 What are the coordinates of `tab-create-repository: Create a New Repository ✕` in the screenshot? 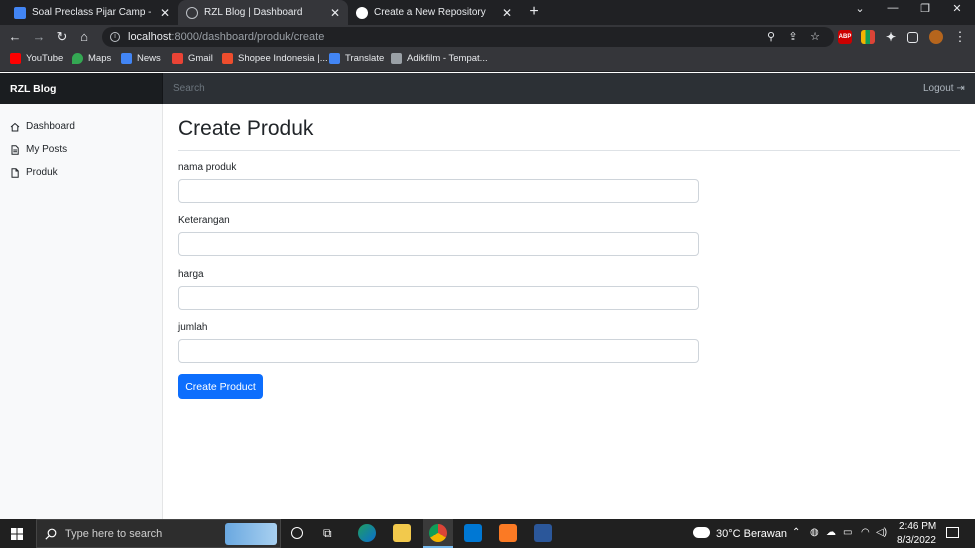 It's located at (434, 12).